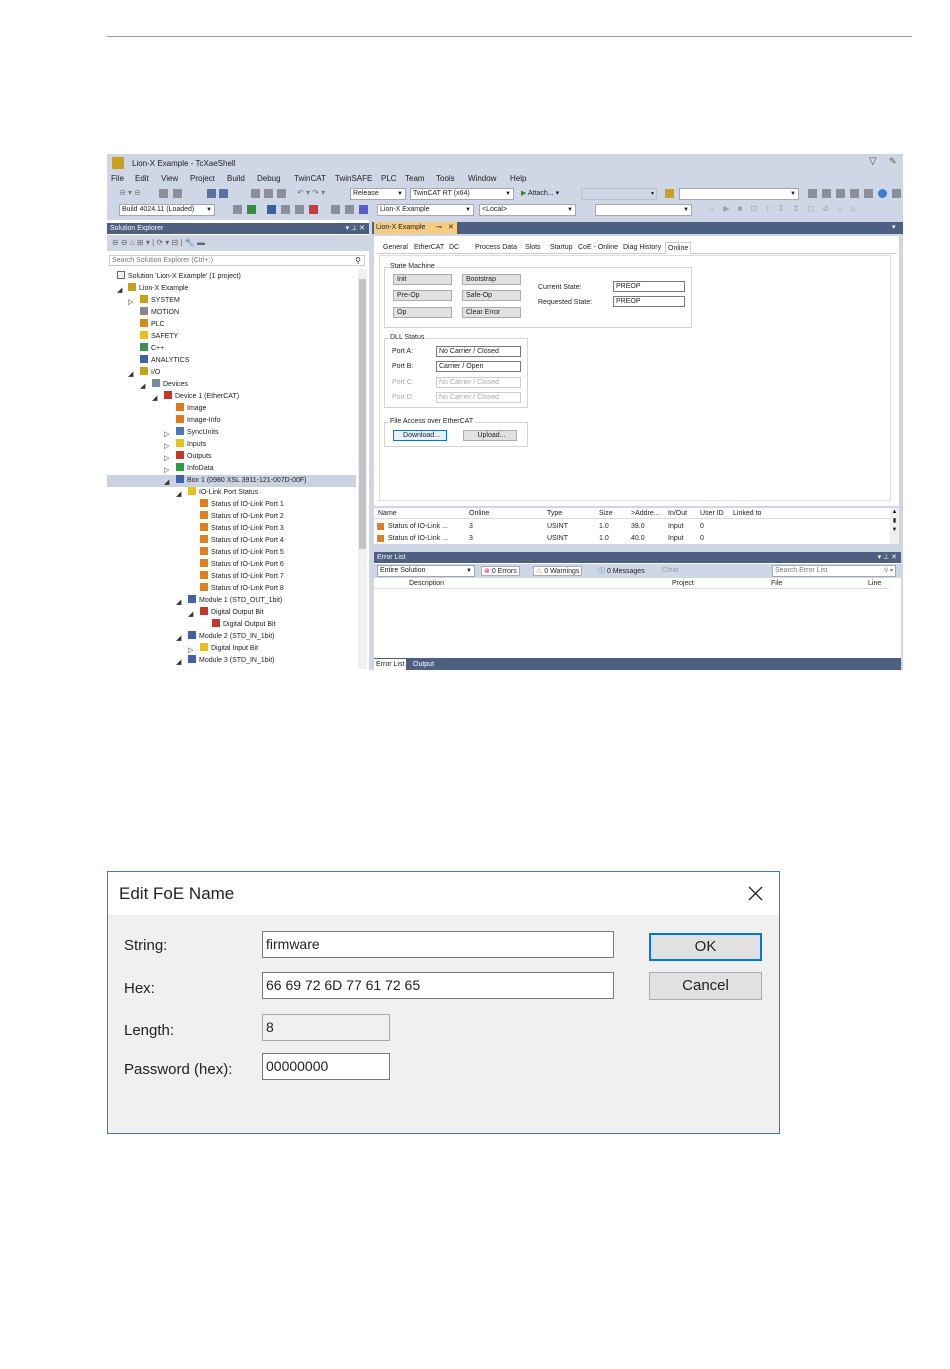 Image resolution: width=950 pixels, height=1369 pixels. Describe the element at coordinates (242, 553) in the screenshot. I see `tree-item: Status of IO-Link Port 5` at that location.